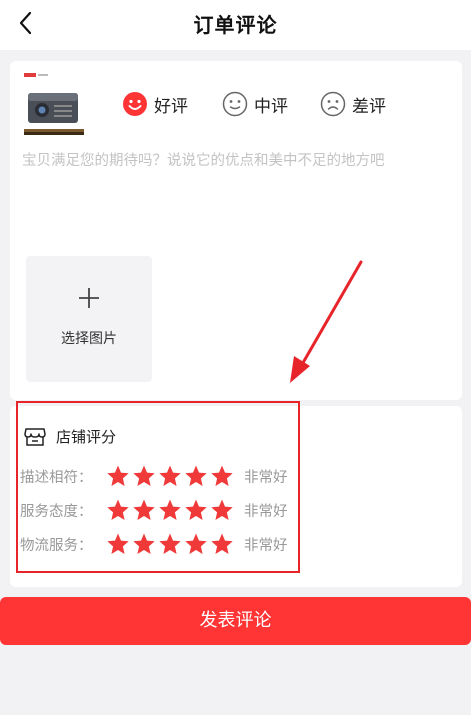 The image size is (471, 715). Describe the element at coordinates (235, 104) in the screenshot. I see `neutral-face-icon` at that location.